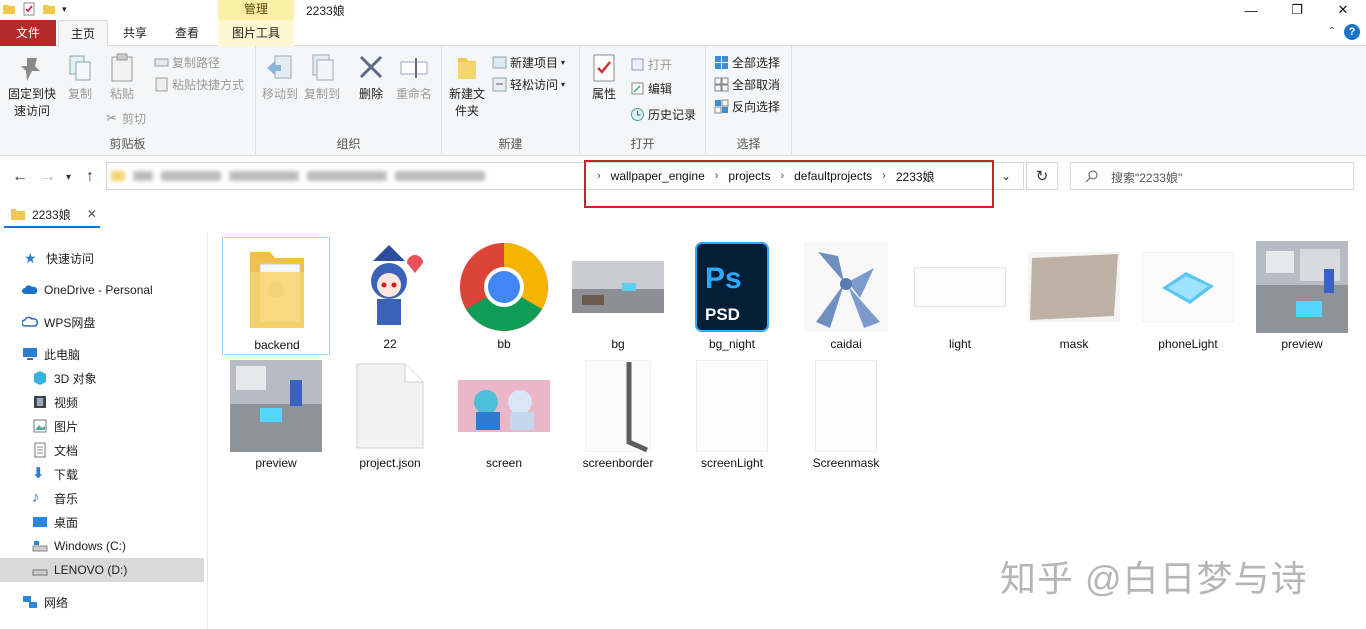 Image resolution: width=1366 pixels, height=629 pixels. I want to click on paste-shortcut-button: 粘贴快捷方式, so click(199, 84).